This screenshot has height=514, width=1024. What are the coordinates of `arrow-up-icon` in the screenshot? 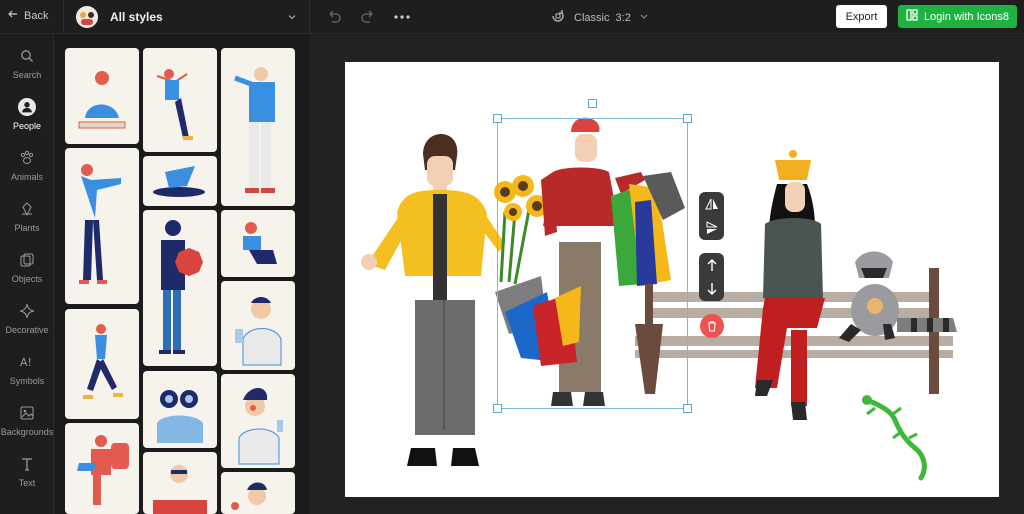 It's located at (711, 265).